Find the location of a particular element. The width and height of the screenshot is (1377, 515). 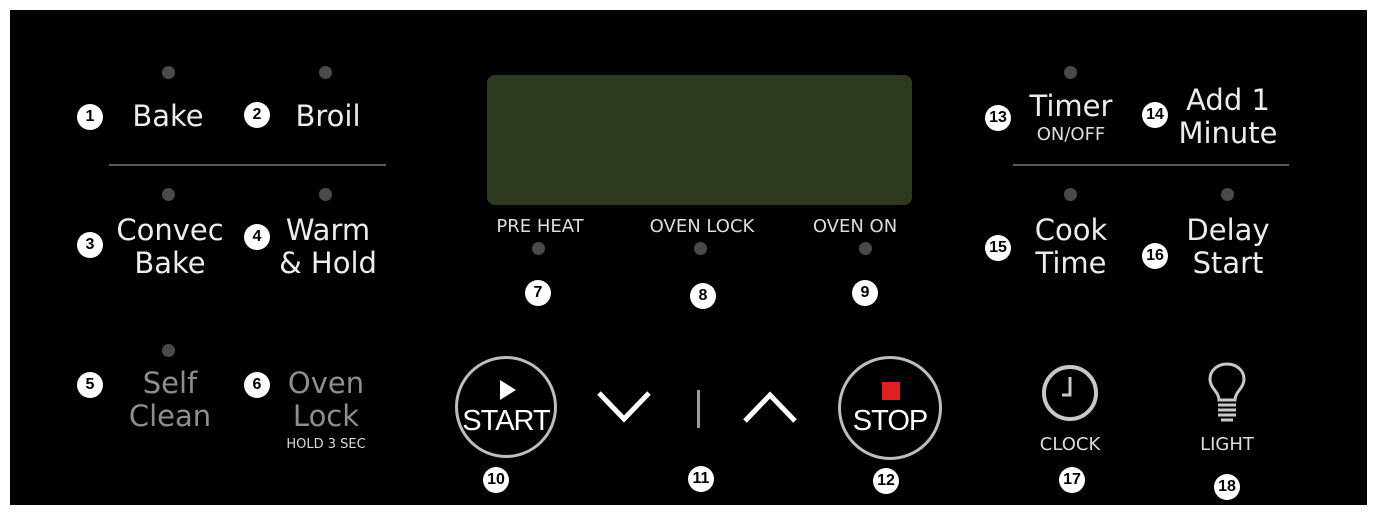

timer-button: Timer ON/OFF is located at coordinates (1071, 117).